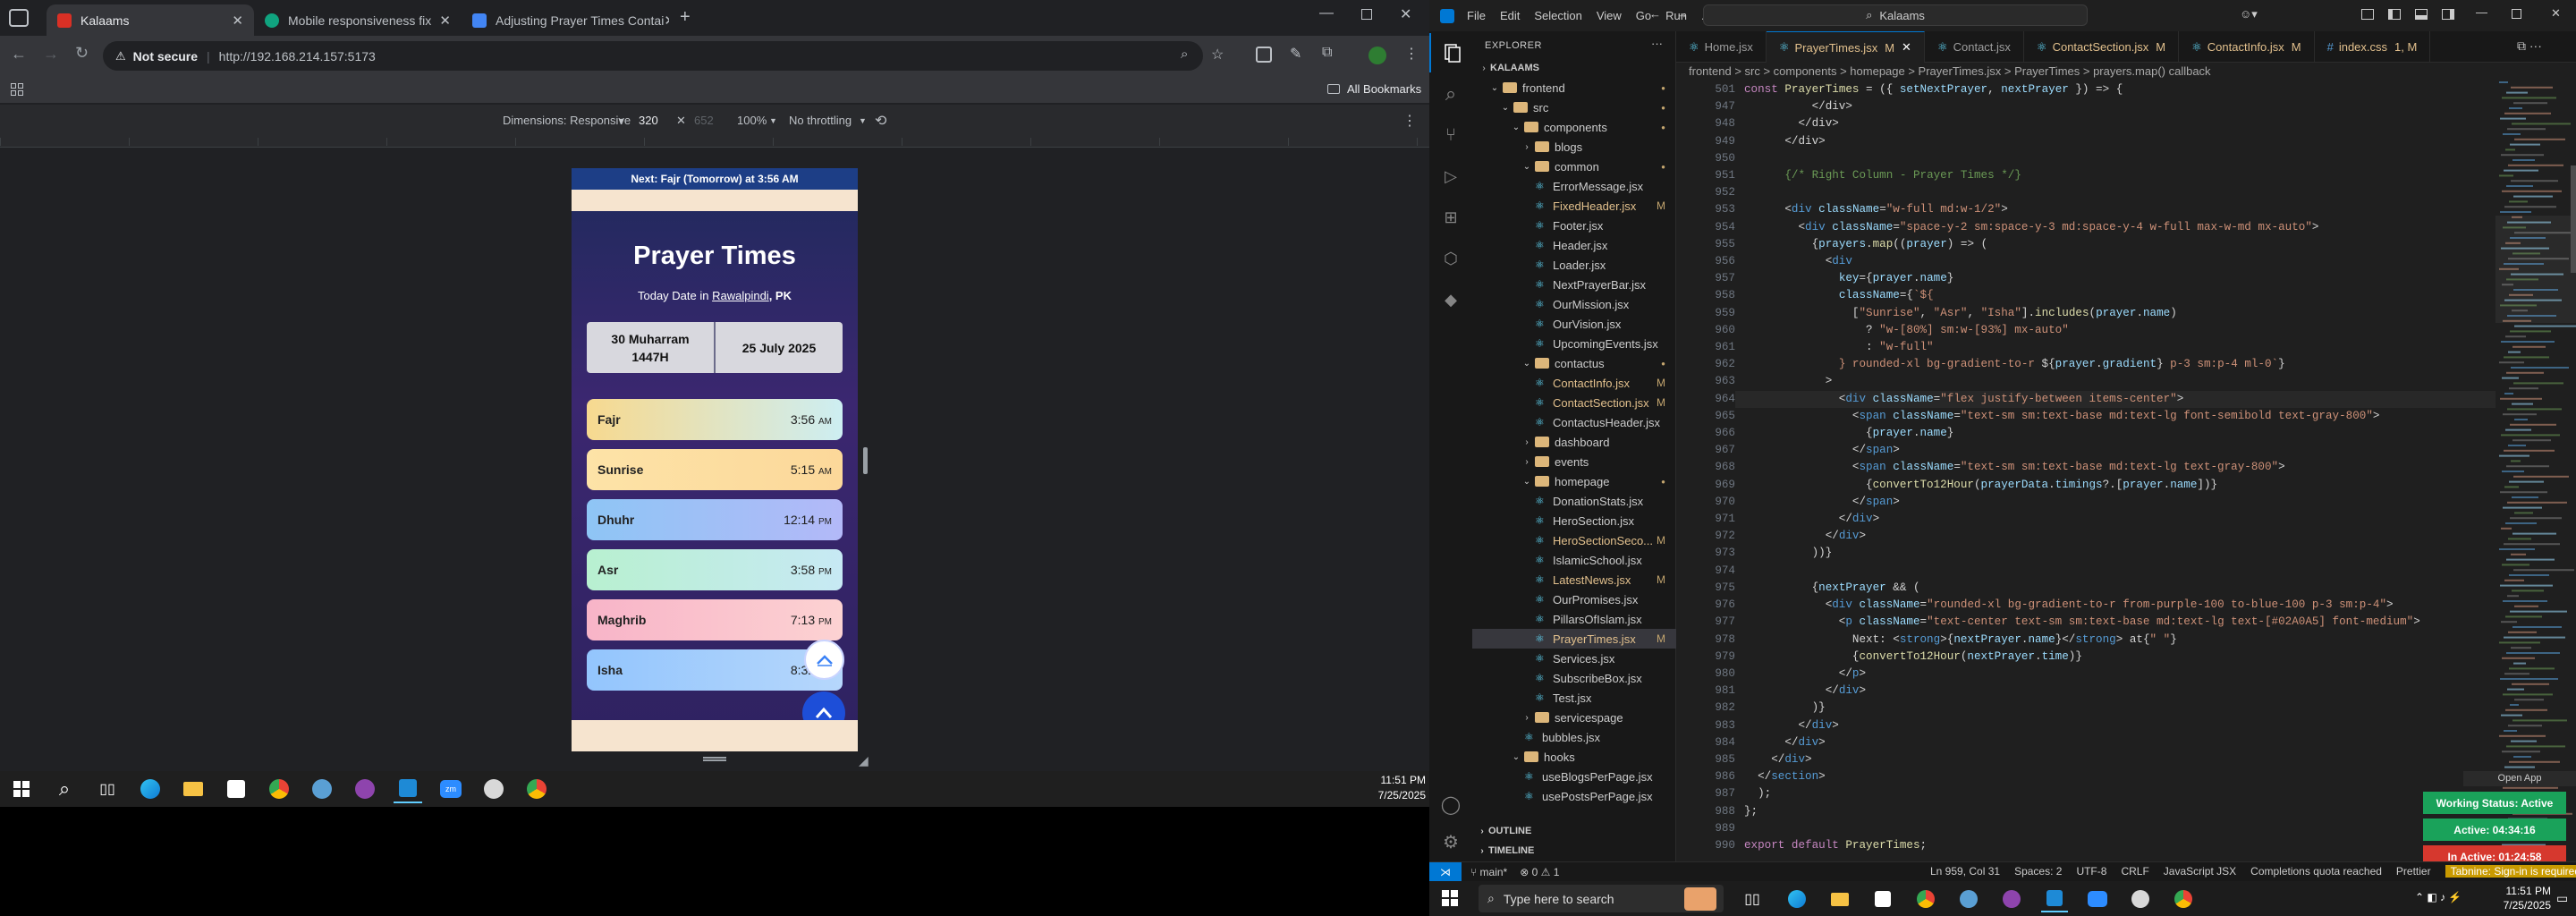 This screenshot has width=2576, height=916. I want to click on editor-tab: ⚛ ContactInfo.jsx M, so click(2247, 47).